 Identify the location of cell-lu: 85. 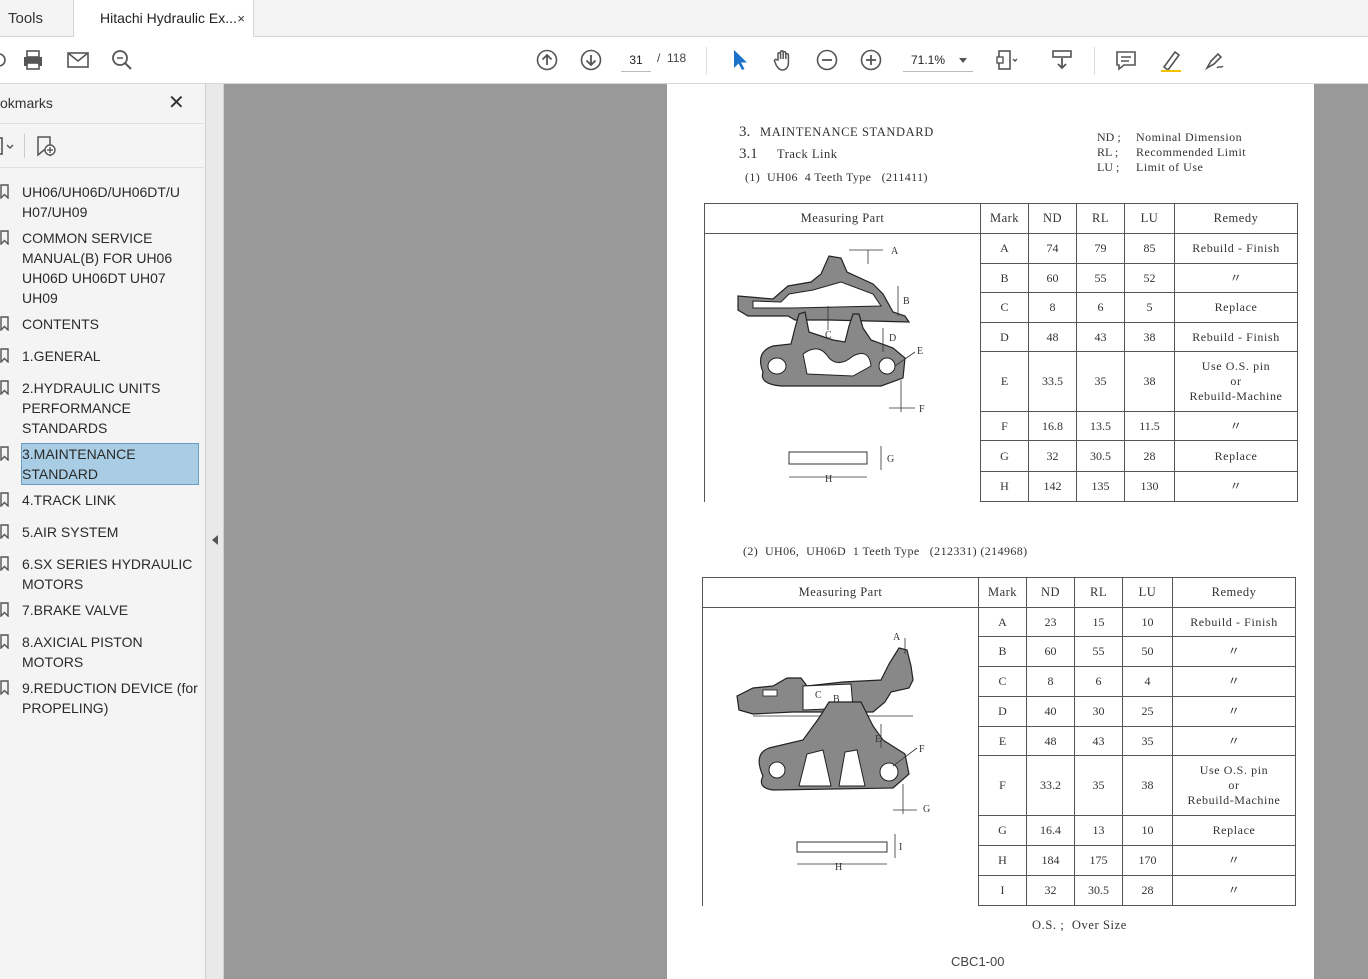
(1149, 248).